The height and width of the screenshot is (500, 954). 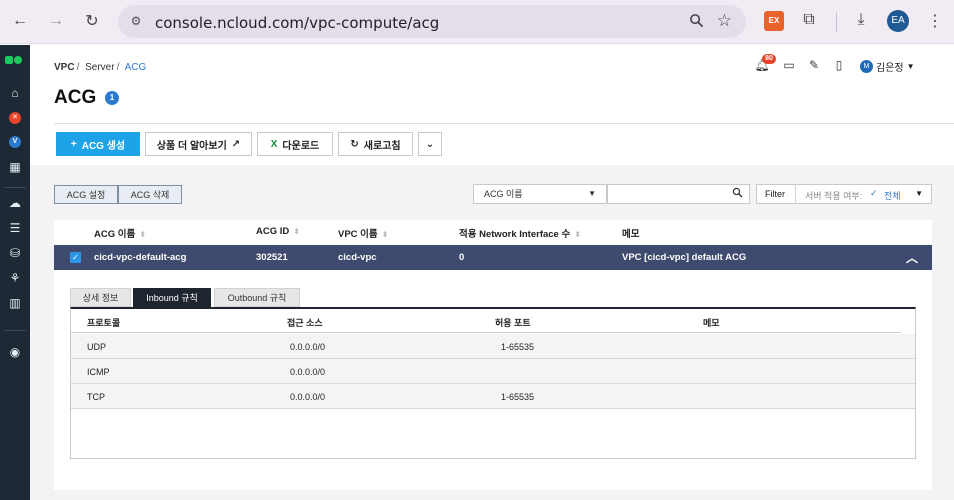 I want to click on filter-value: 전체, so click(x=892, y=196).